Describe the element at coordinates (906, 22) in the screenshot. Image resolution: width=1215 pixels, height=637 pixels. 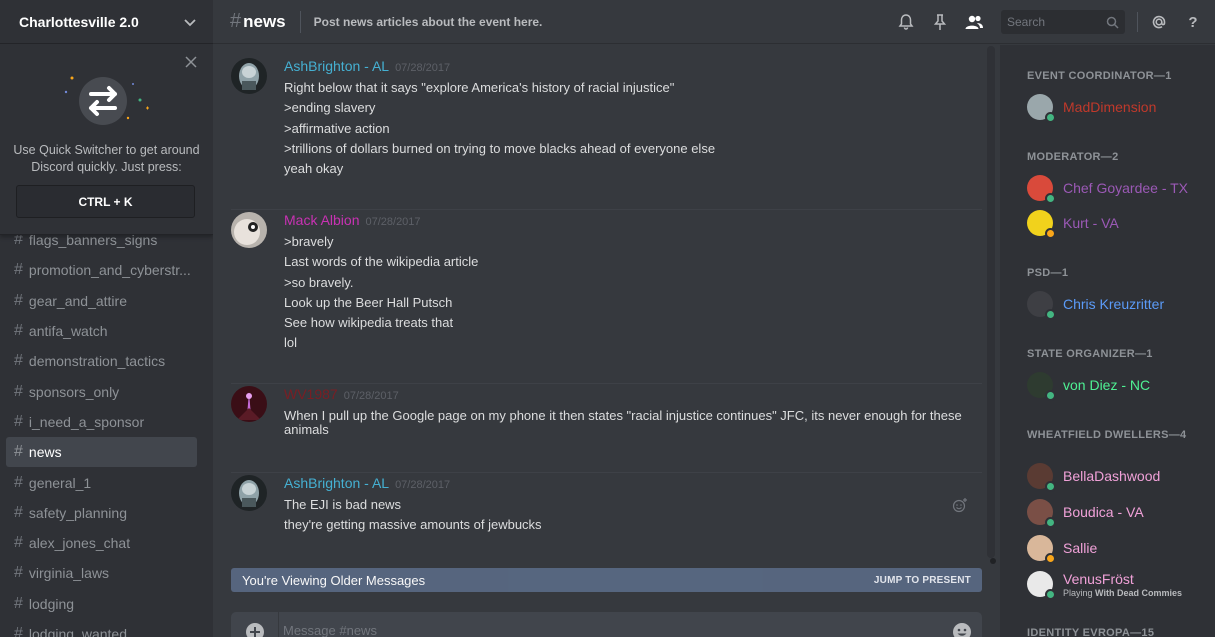
I see `notification-bell-icon` at that location.